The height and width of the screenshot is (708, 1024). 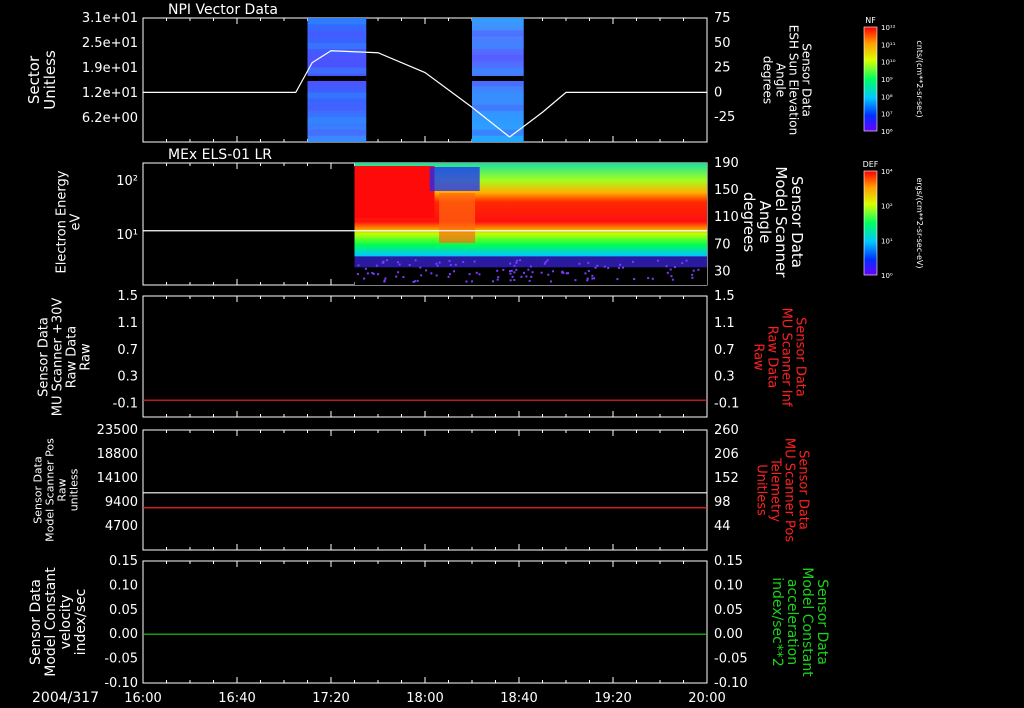 I want to click on panel-3-left-label-line: Raw Data, so click(x=71, y=357).